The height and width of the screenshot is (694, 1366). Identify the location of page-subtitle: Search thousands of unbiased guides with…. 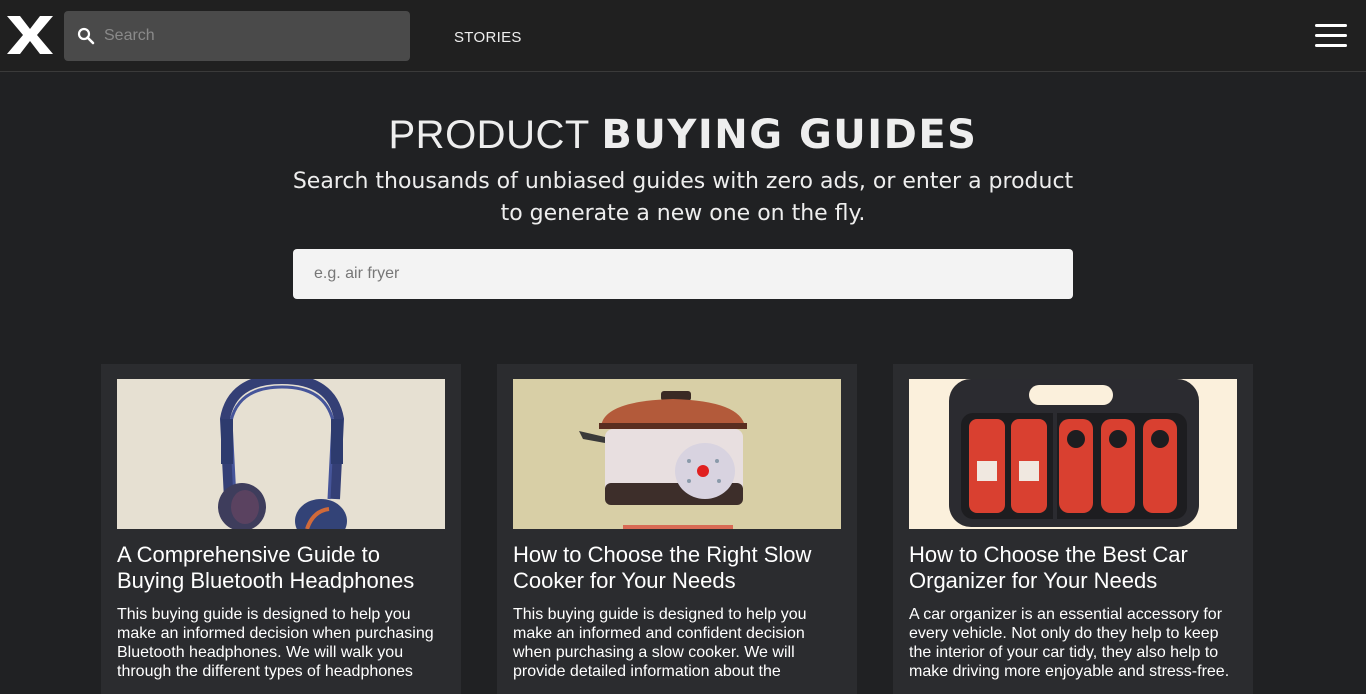
(683, 197).